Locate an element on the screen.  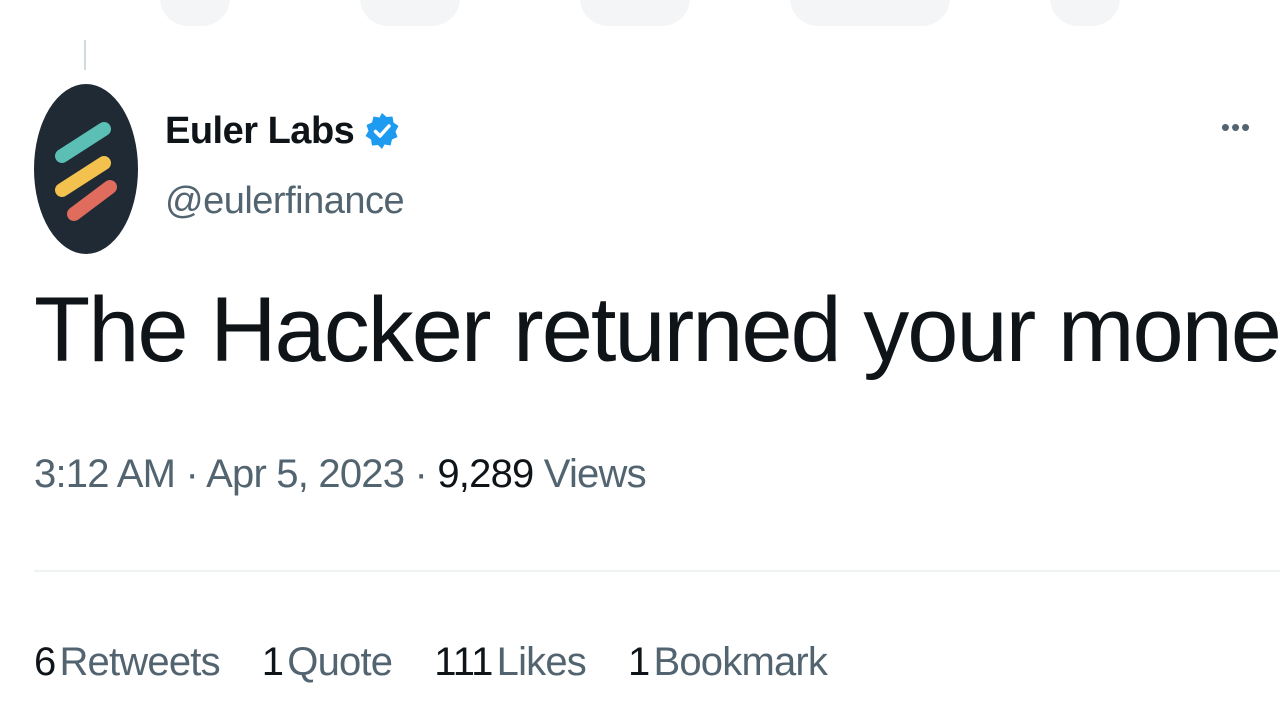
retweets-stat: 6 Retweets is located at coordinates (127, 662).